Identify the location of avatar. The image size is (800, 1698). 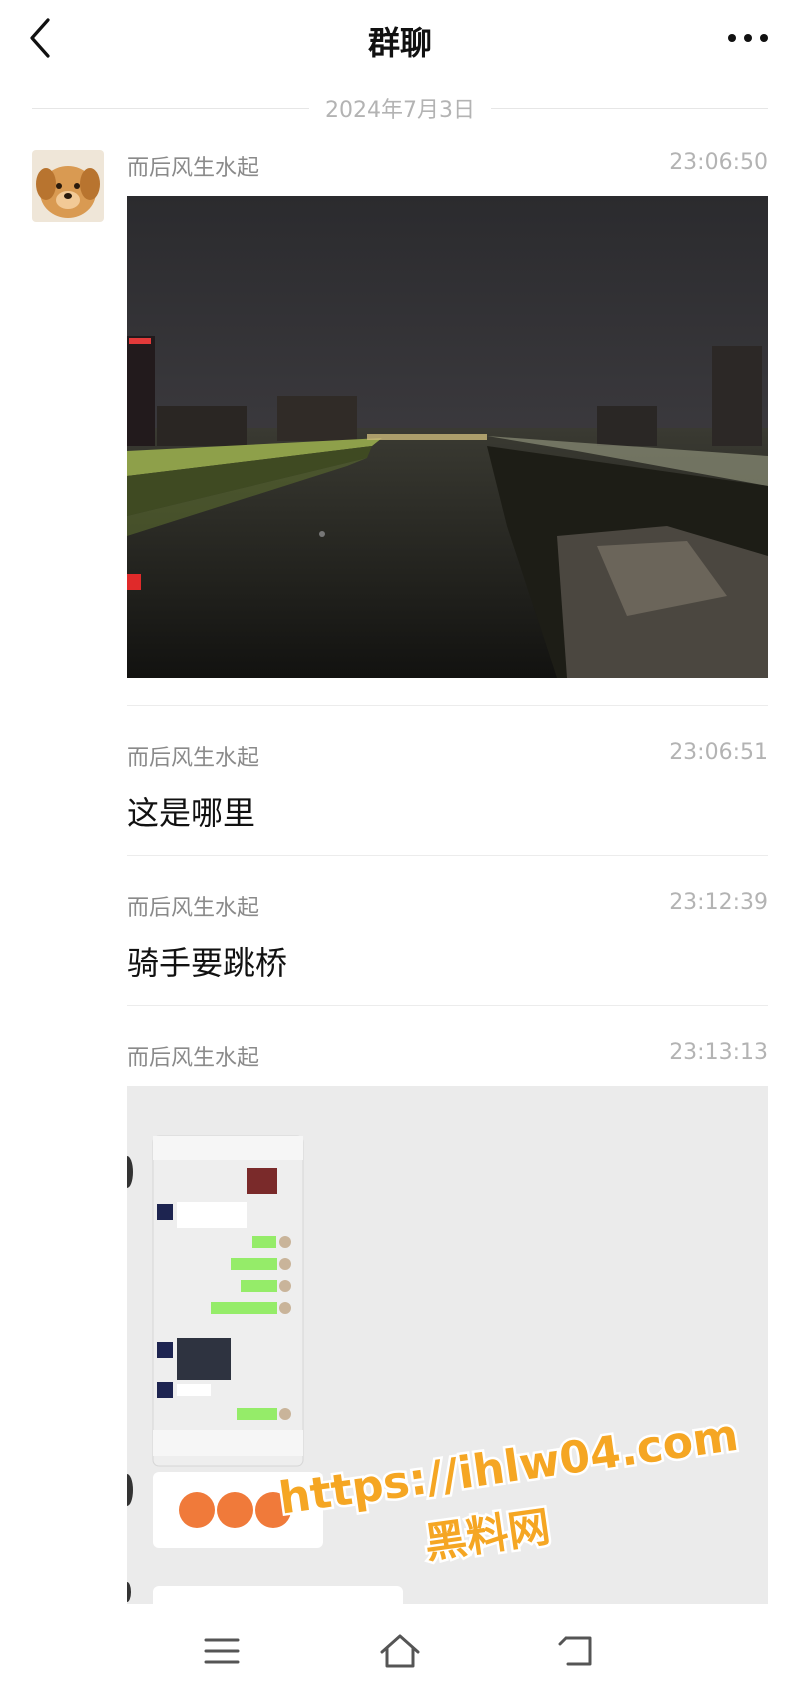
(68, 186).